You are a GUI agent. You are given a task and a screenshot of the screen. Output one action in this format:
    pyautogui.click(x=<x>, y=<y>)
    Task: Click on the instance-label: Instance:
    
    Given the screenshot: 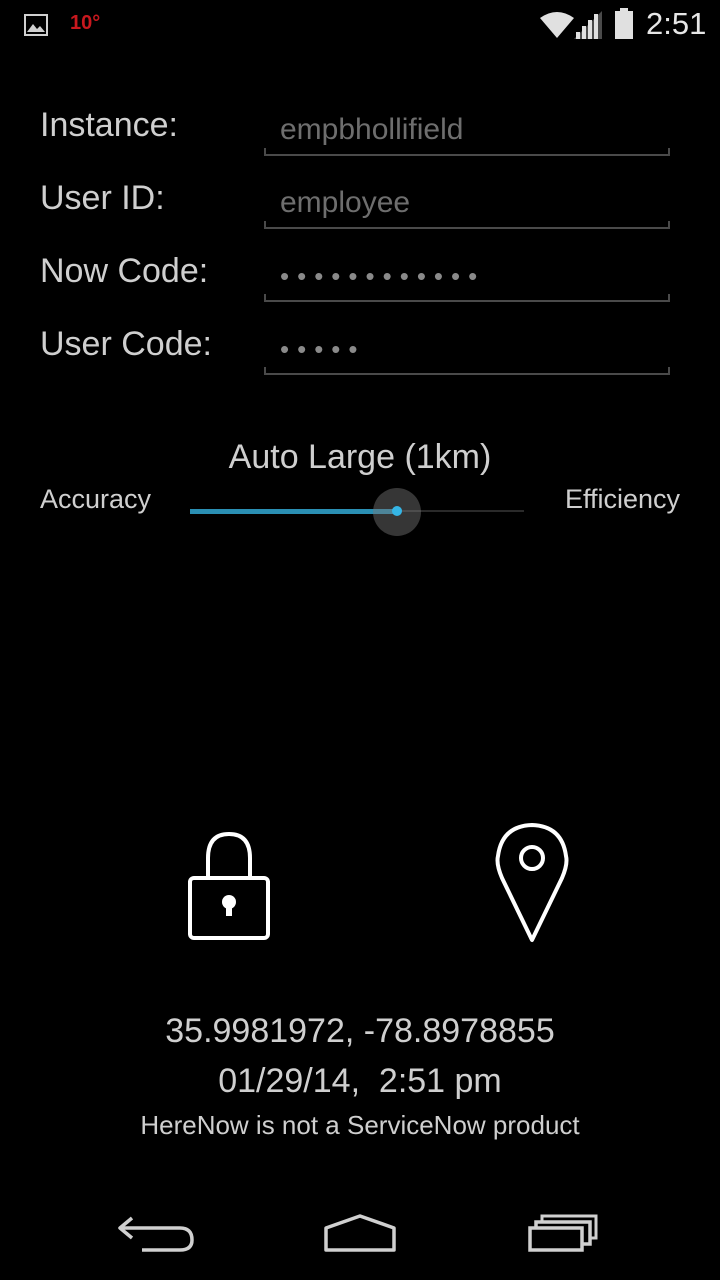 What is the action you would take?
    pyautogui.click(x=109, y=125)
    